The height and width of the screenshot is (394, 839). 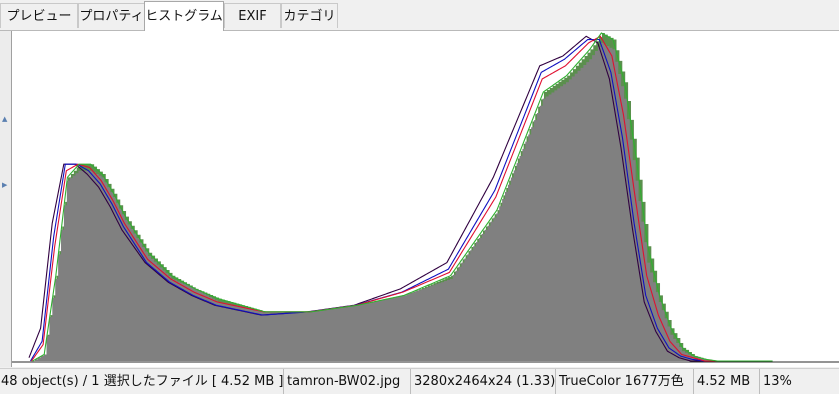 What do you see at coordinates (39, 15) in the screenshot?
I see `tab-preview: プレビュー` at bounding box center [39, 15].